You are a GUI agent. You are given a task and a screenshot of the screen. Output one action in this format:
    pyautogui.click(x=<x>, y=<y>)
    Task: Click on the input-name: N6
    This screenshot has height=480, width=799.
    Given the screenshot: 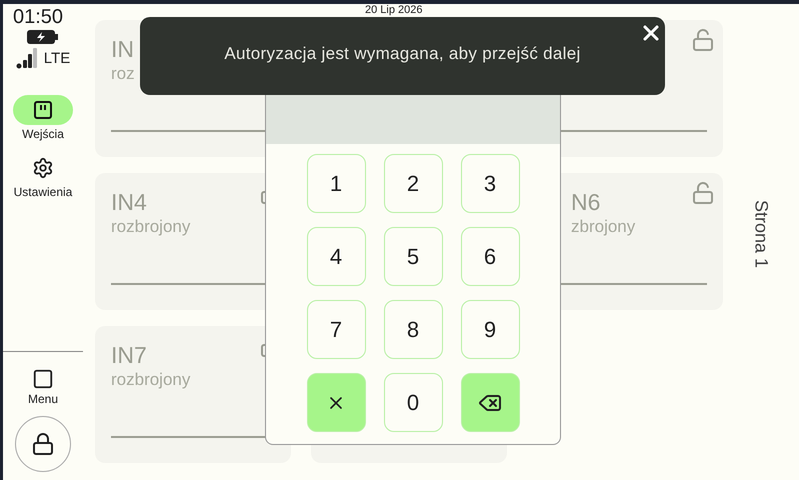 What is the action you would take?
    pyautogui.click(x=585, y=202)
    